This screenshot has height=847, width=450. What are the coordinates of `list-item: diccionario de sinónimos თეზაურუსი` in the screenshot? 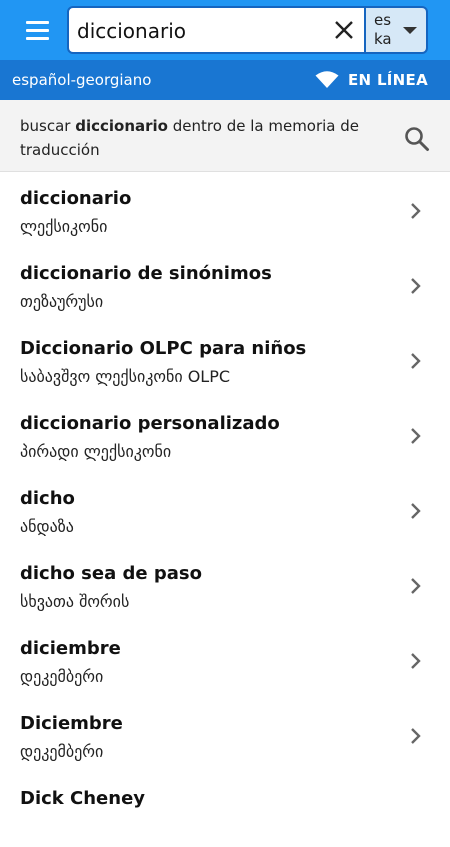 It's located at (225, 284).